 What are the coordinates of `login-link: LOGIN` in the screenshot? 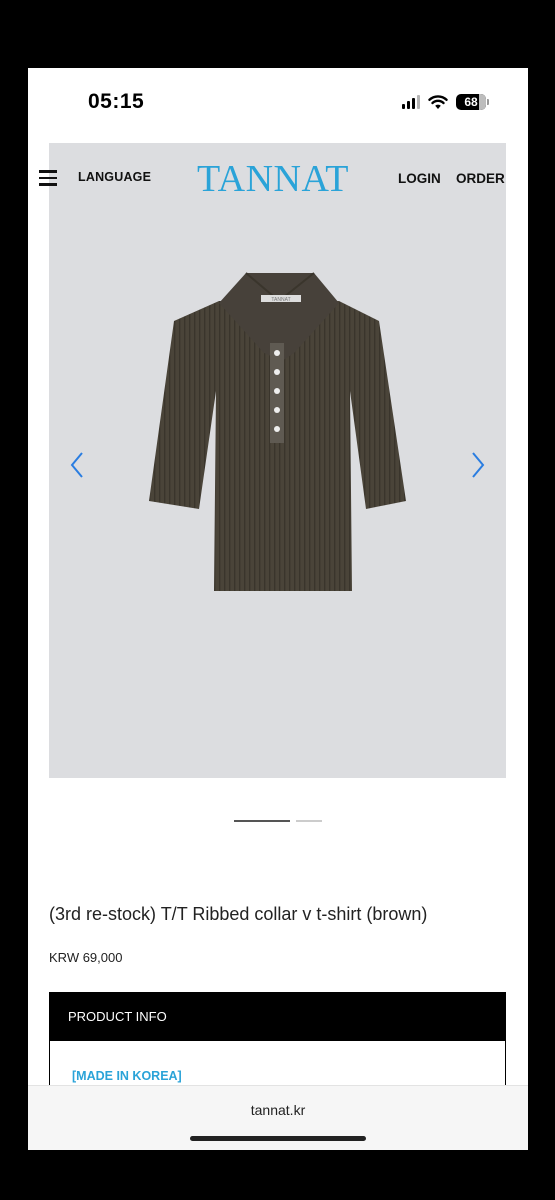 It's located at (419, 178).